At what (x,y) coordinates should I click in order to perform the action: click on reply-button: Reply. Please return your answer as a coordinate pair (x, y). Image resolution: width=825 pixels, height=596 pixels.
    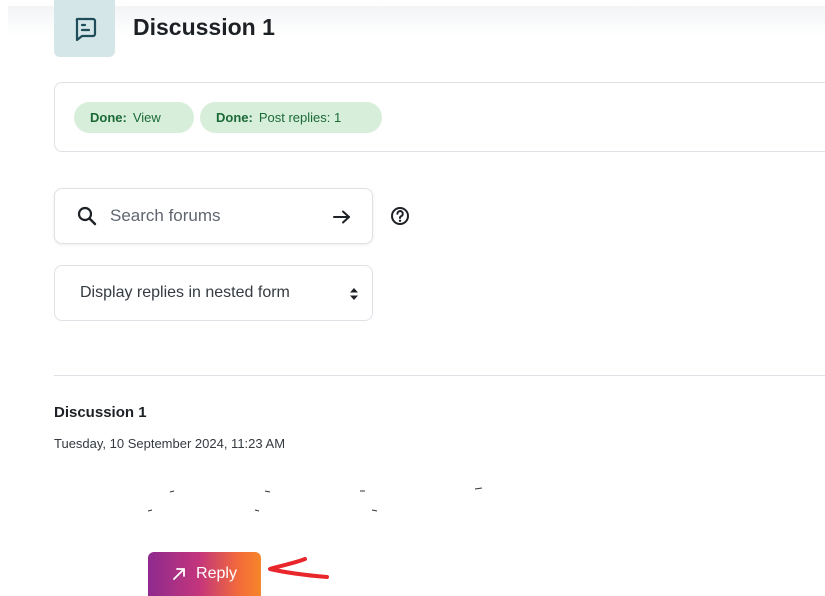
    Looking at the image, I should click on (204, 574).